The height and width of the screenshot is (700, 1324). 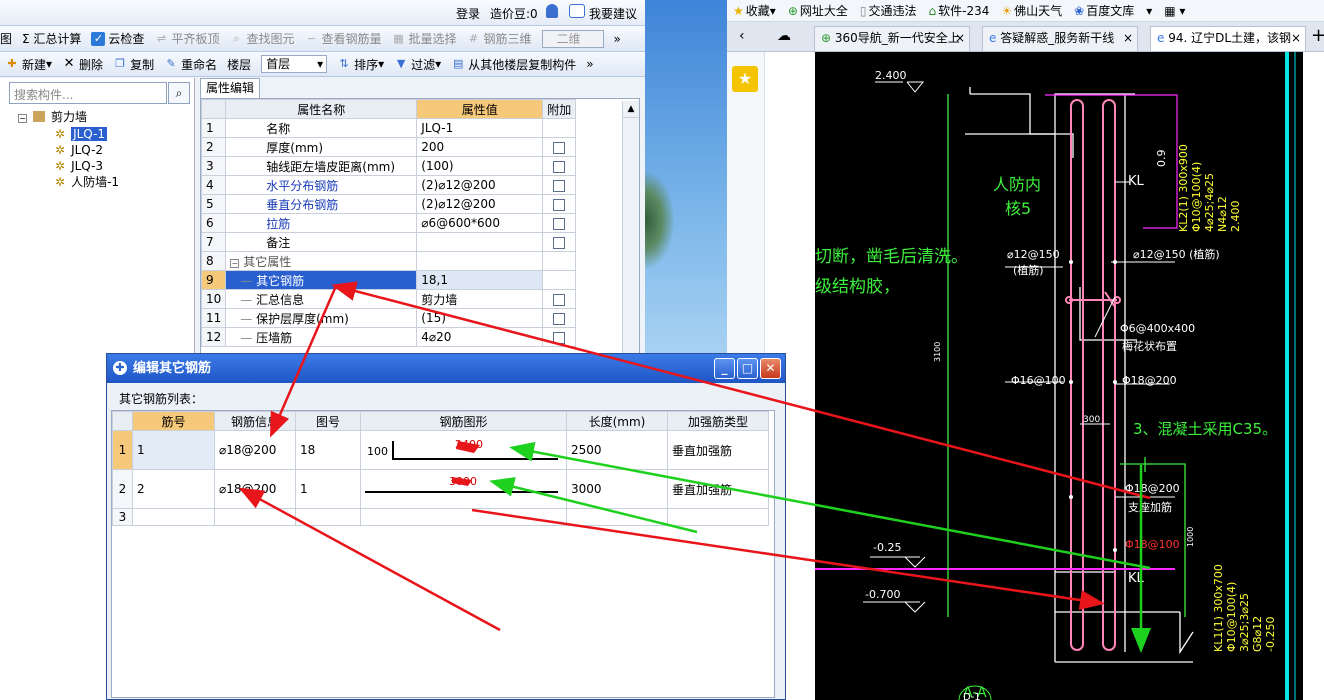 I want to click on property-value: (100), so click(x=480, y=166).